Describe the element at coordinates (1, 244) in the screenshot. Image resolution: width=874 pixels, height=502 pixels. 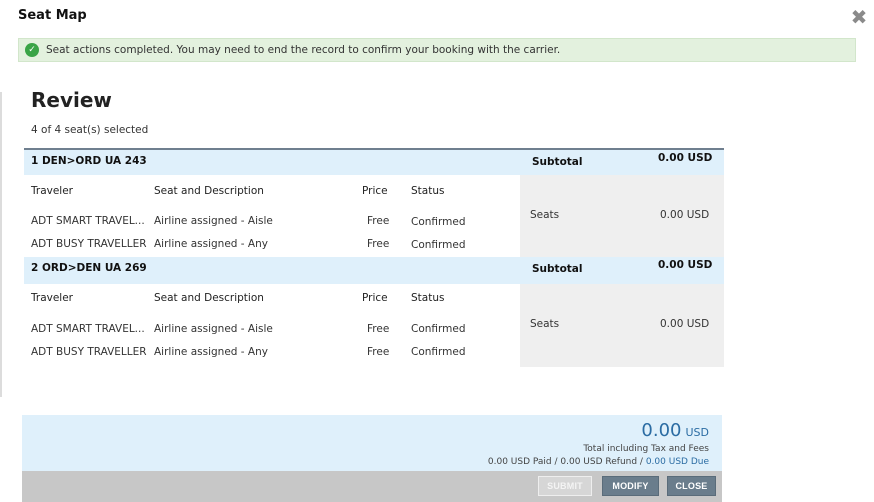
I see `left-divider` at that location.